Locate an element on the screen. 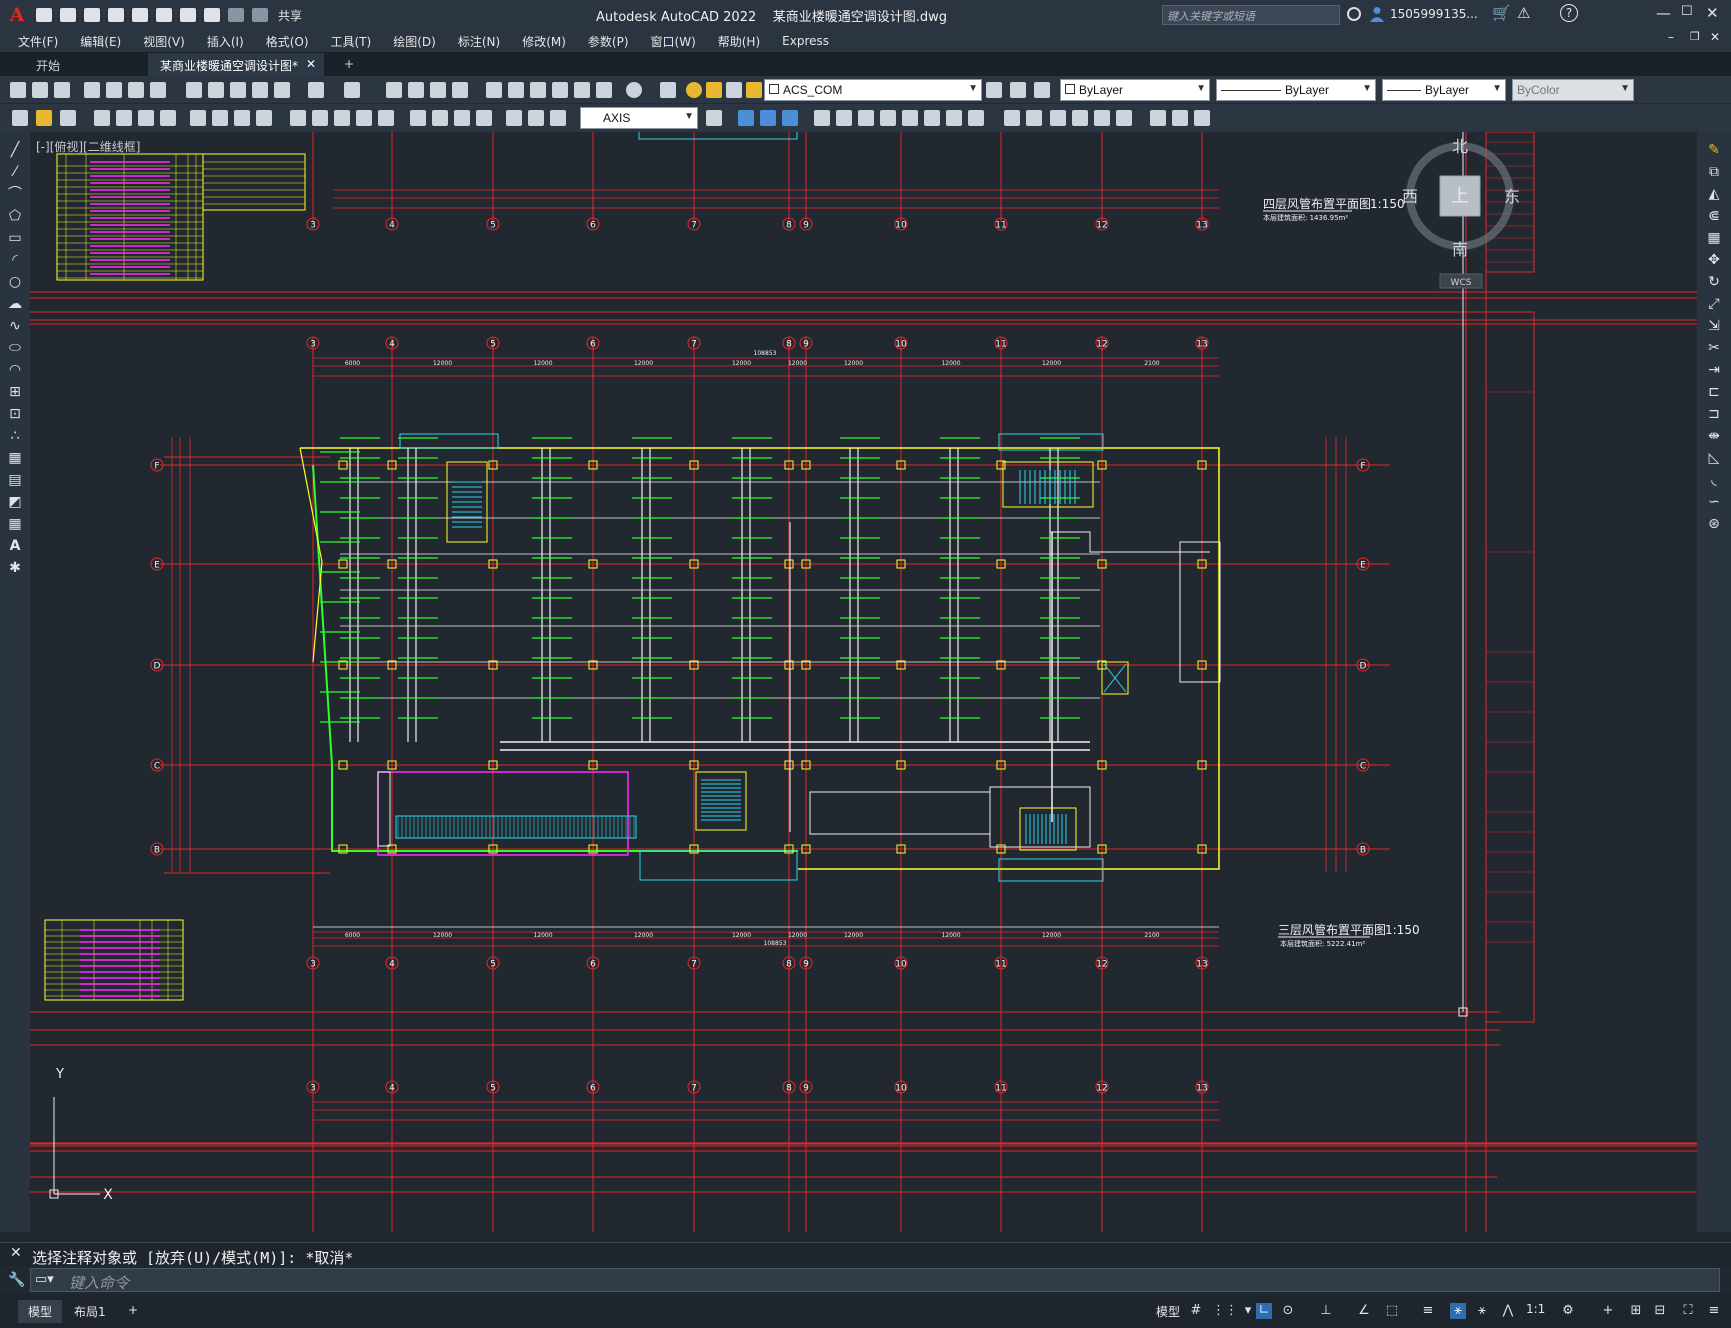 Image resolution: width=1731 pixels, height=1328 pixels. plot-tb-icon is located at coordinates (92, 90).